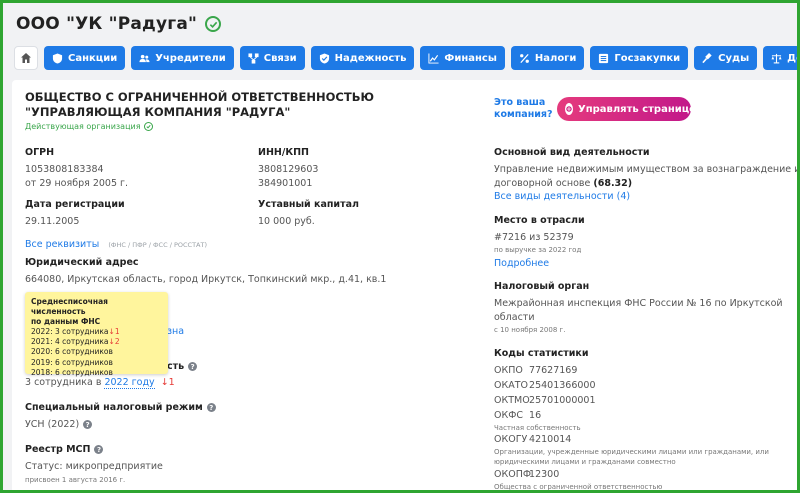 The height and width of the screenshot is (493, 800). Describe the element at coordinates (776, 58) in the screenshot. I see `scales-icon` at that location.